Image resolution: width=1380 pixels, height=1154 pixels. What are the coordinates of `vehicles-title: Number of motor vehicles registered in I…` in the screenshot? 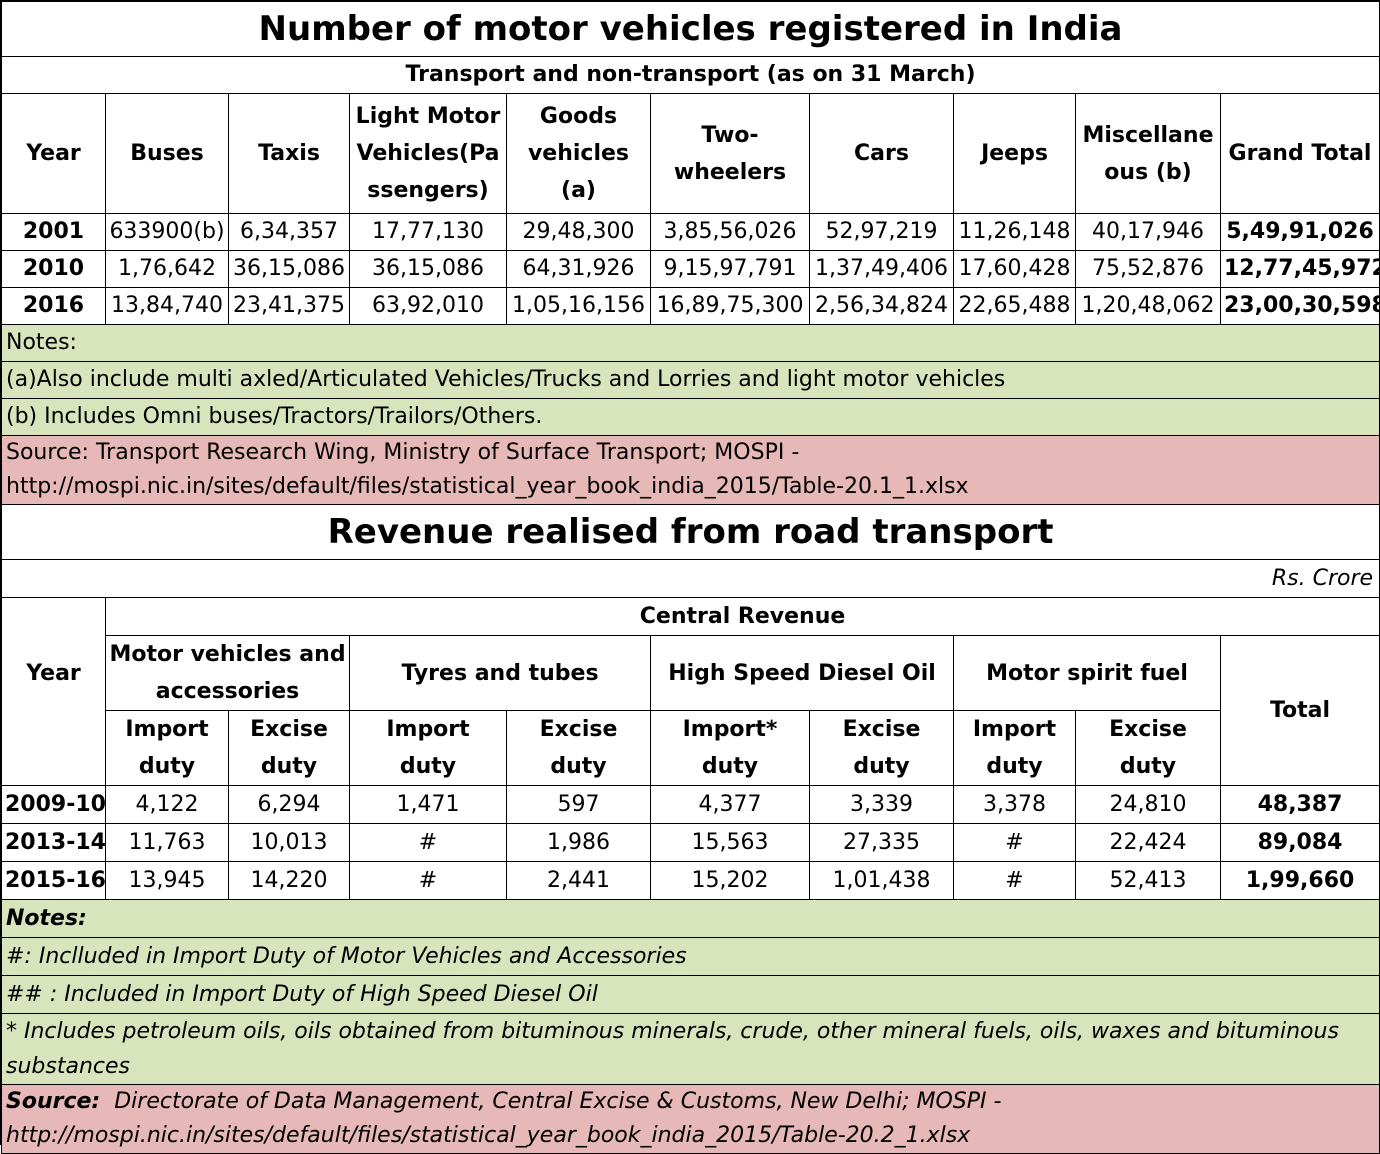 It's located at (690, 29).